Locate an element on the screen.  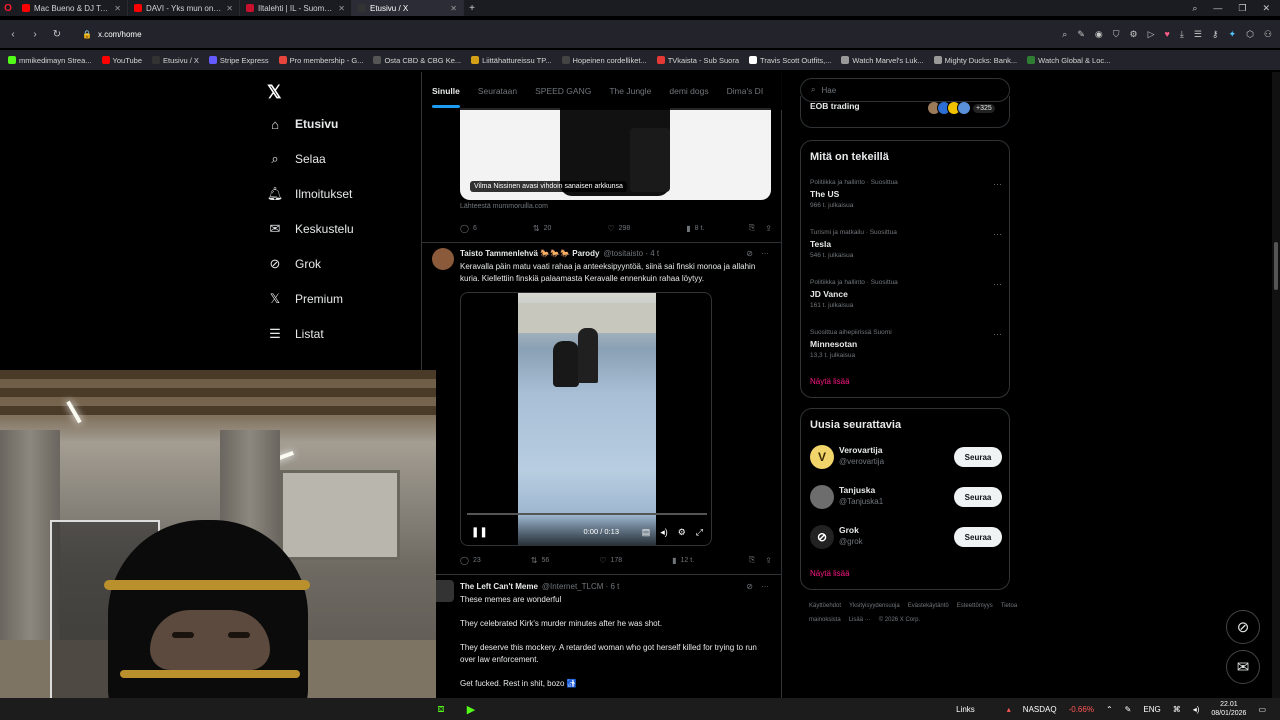
minimize-button: — is located at coordinates (1217, 8).